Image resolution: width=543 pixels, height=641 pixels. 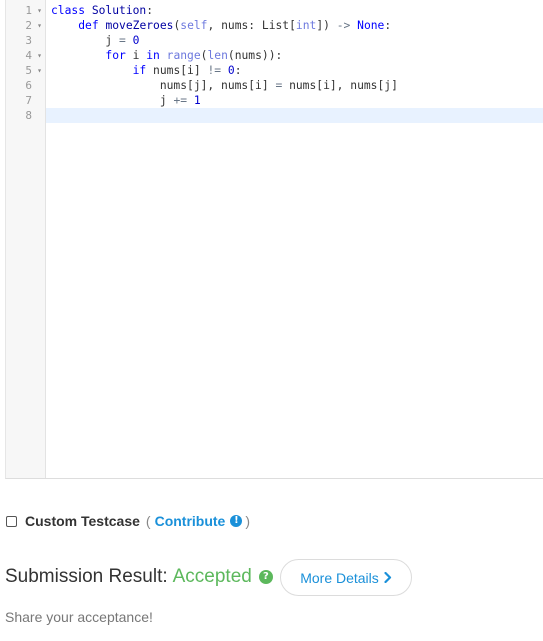 I want to click on line-number-text: 6, so click(x=28, y=85).